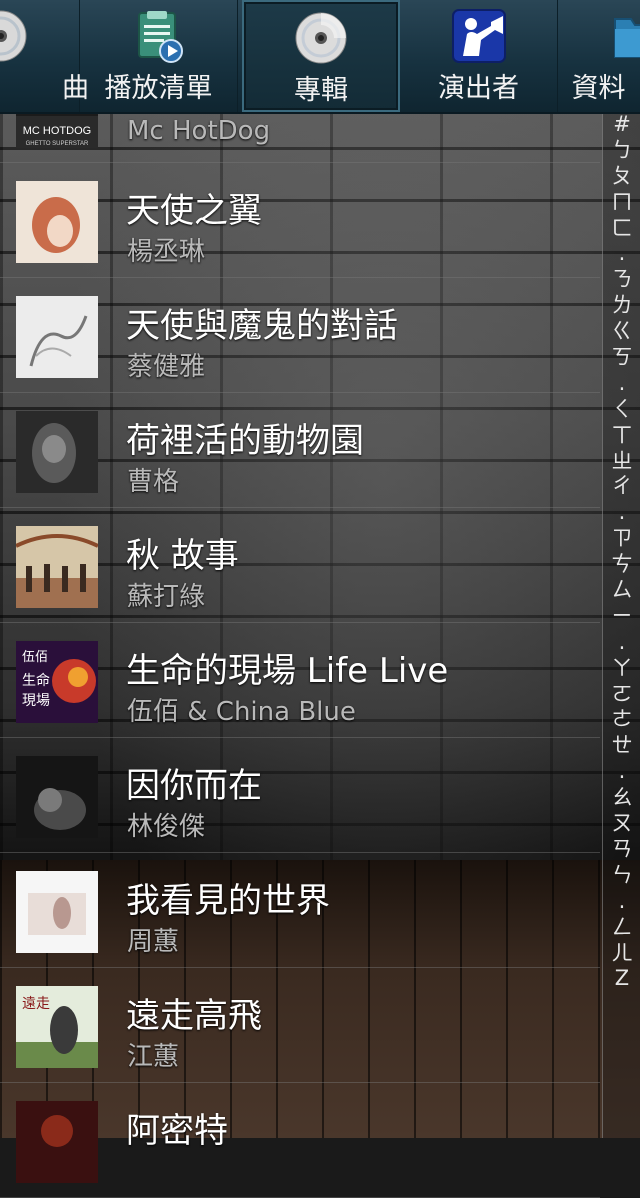  What do you see at coordinates (194, 1012) in the screenshot?
I see `album-title: 遠走高飛` at bounding box center [194, 1012].